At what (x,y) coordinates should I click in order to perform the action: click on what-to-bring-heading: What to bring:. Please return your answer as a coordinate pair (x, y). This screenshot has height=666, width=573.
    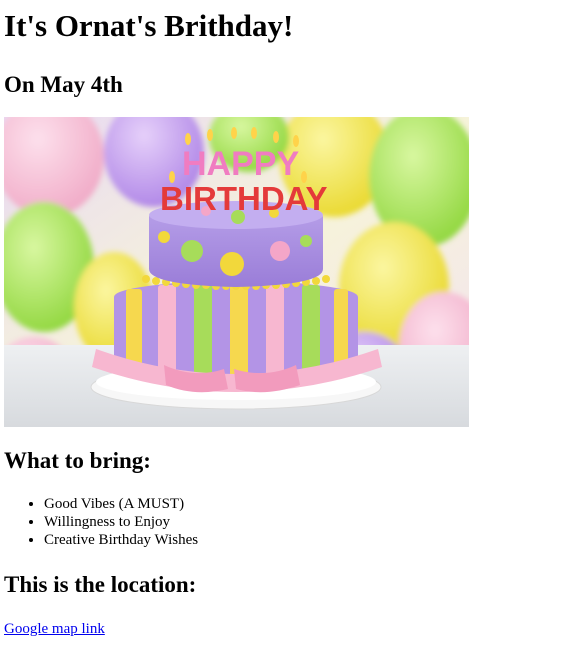
    Looking at the image, I should click on (77, 460).